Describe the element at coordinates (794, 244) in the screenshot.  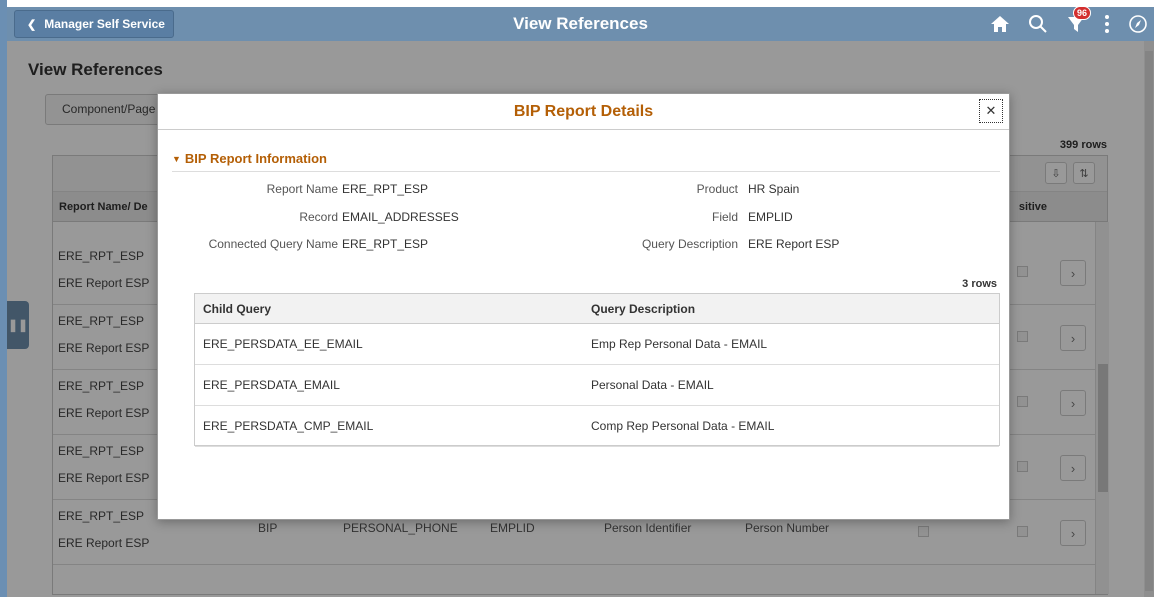
I see `query-description-value: ERE Report ESP` at that location.